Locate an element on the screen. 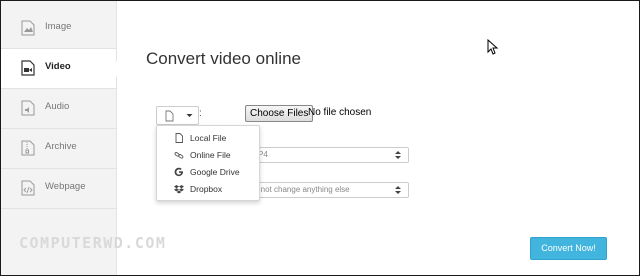  menu-item-label: Google Drive is located at coordinates (215, 172).